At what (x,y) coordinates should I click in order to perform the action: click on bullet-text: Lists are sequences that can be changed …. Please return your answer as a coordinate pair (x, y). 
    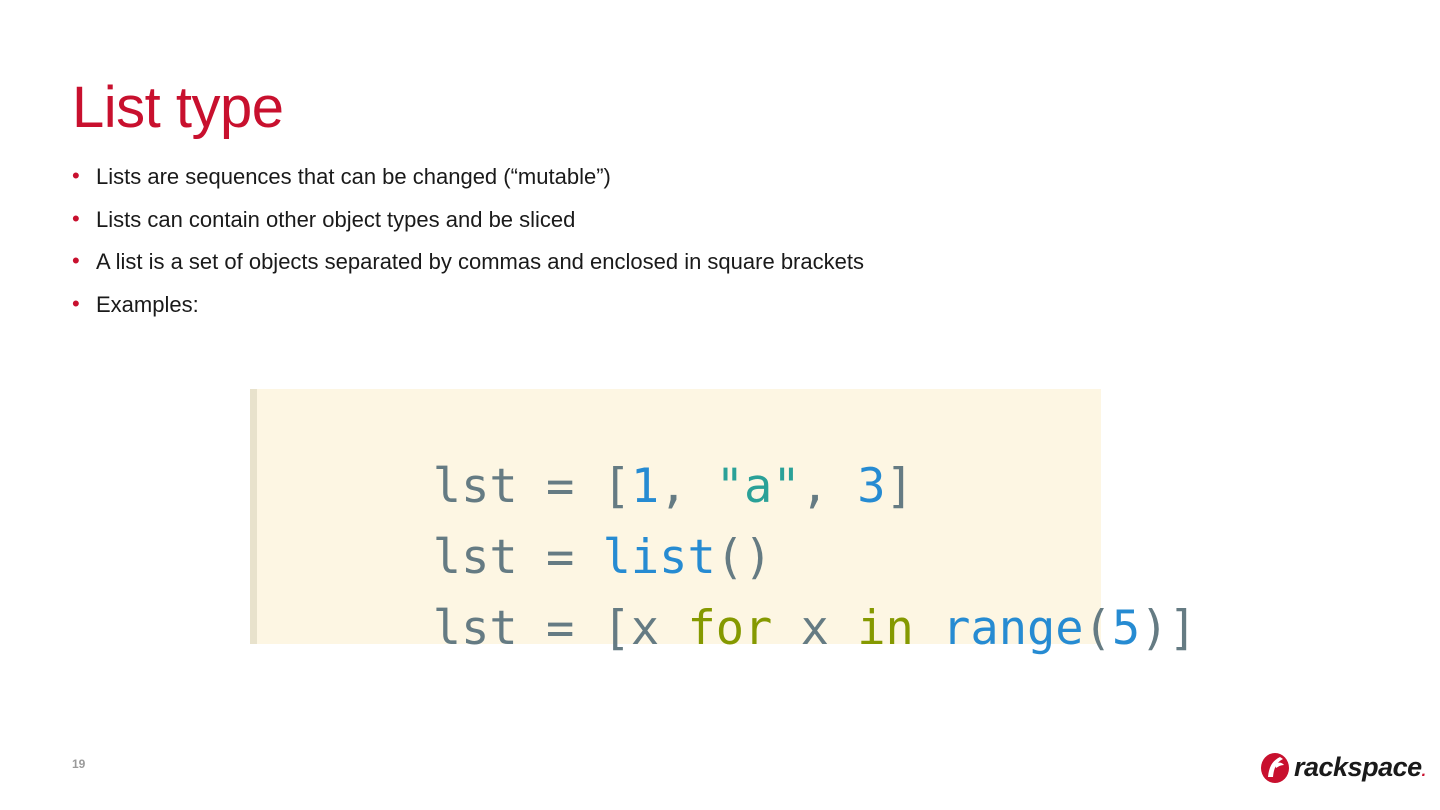
    Looking at the image, I should click on (353, 176).